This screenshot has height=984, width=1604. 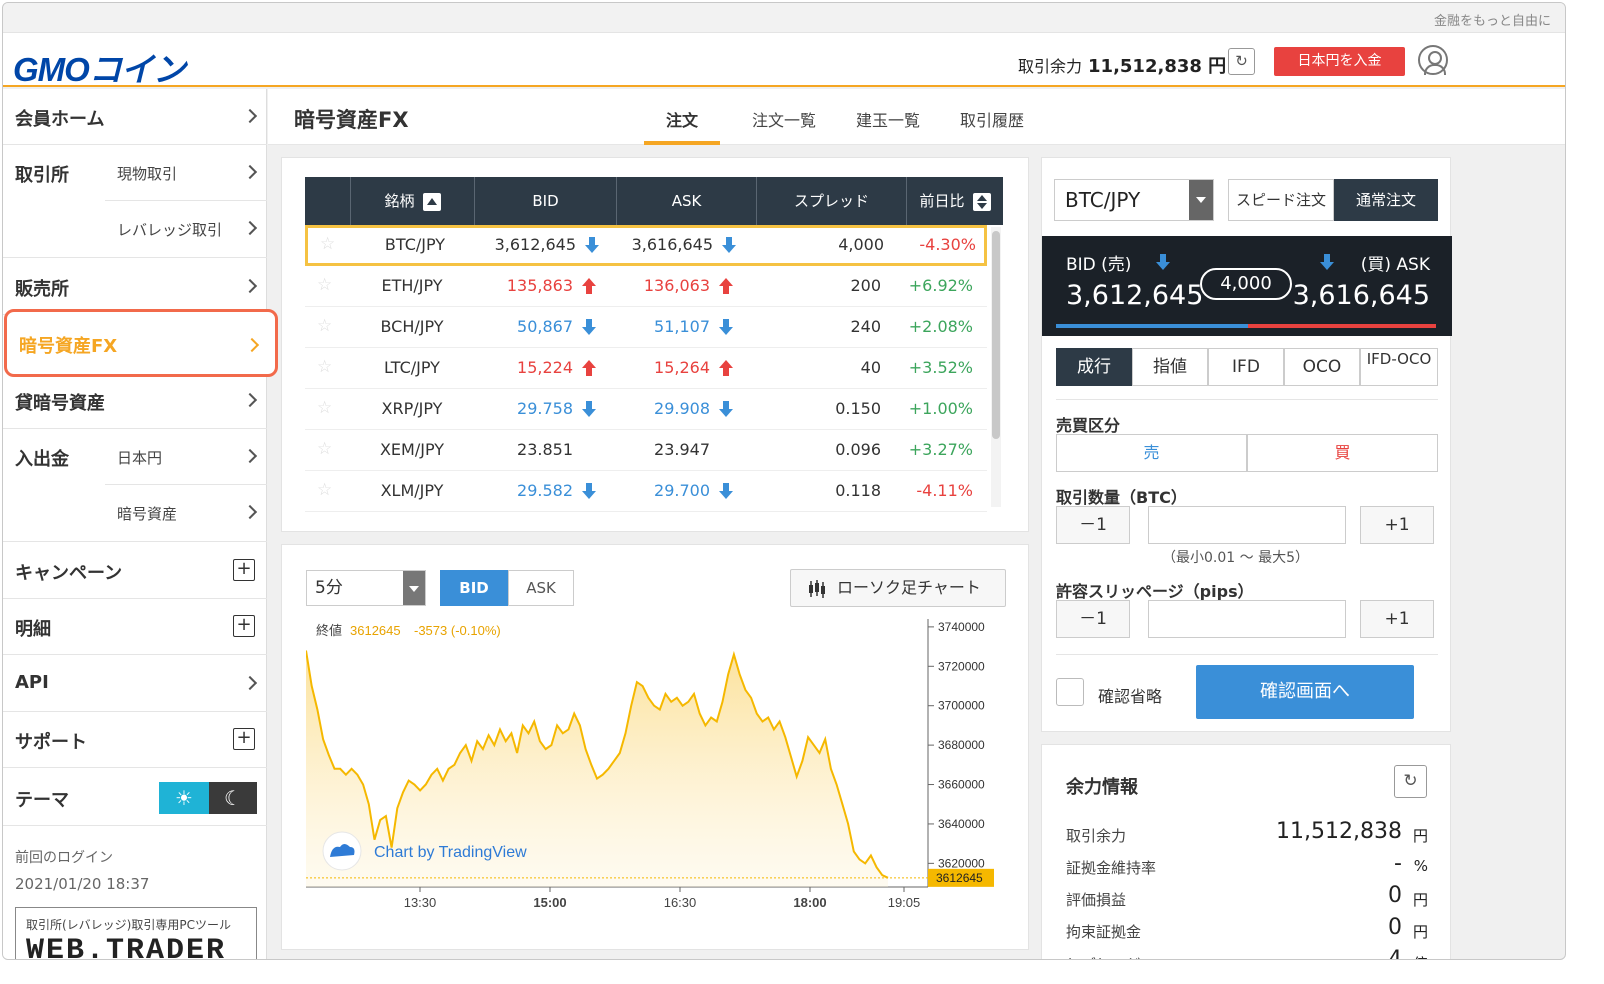 What do you see at coordinates (541, 588) in the screenshot?
I see `chart-ask-button: ASK` at bounding box center [541, 588].